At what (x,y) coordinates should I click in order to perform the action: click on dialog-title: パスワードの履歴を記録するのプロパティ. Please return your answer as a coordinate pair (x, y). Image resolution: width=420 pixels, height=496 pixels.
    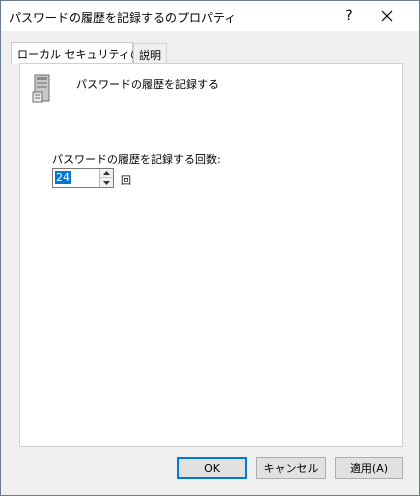
    Looking at the image, I should click on (123, 18).